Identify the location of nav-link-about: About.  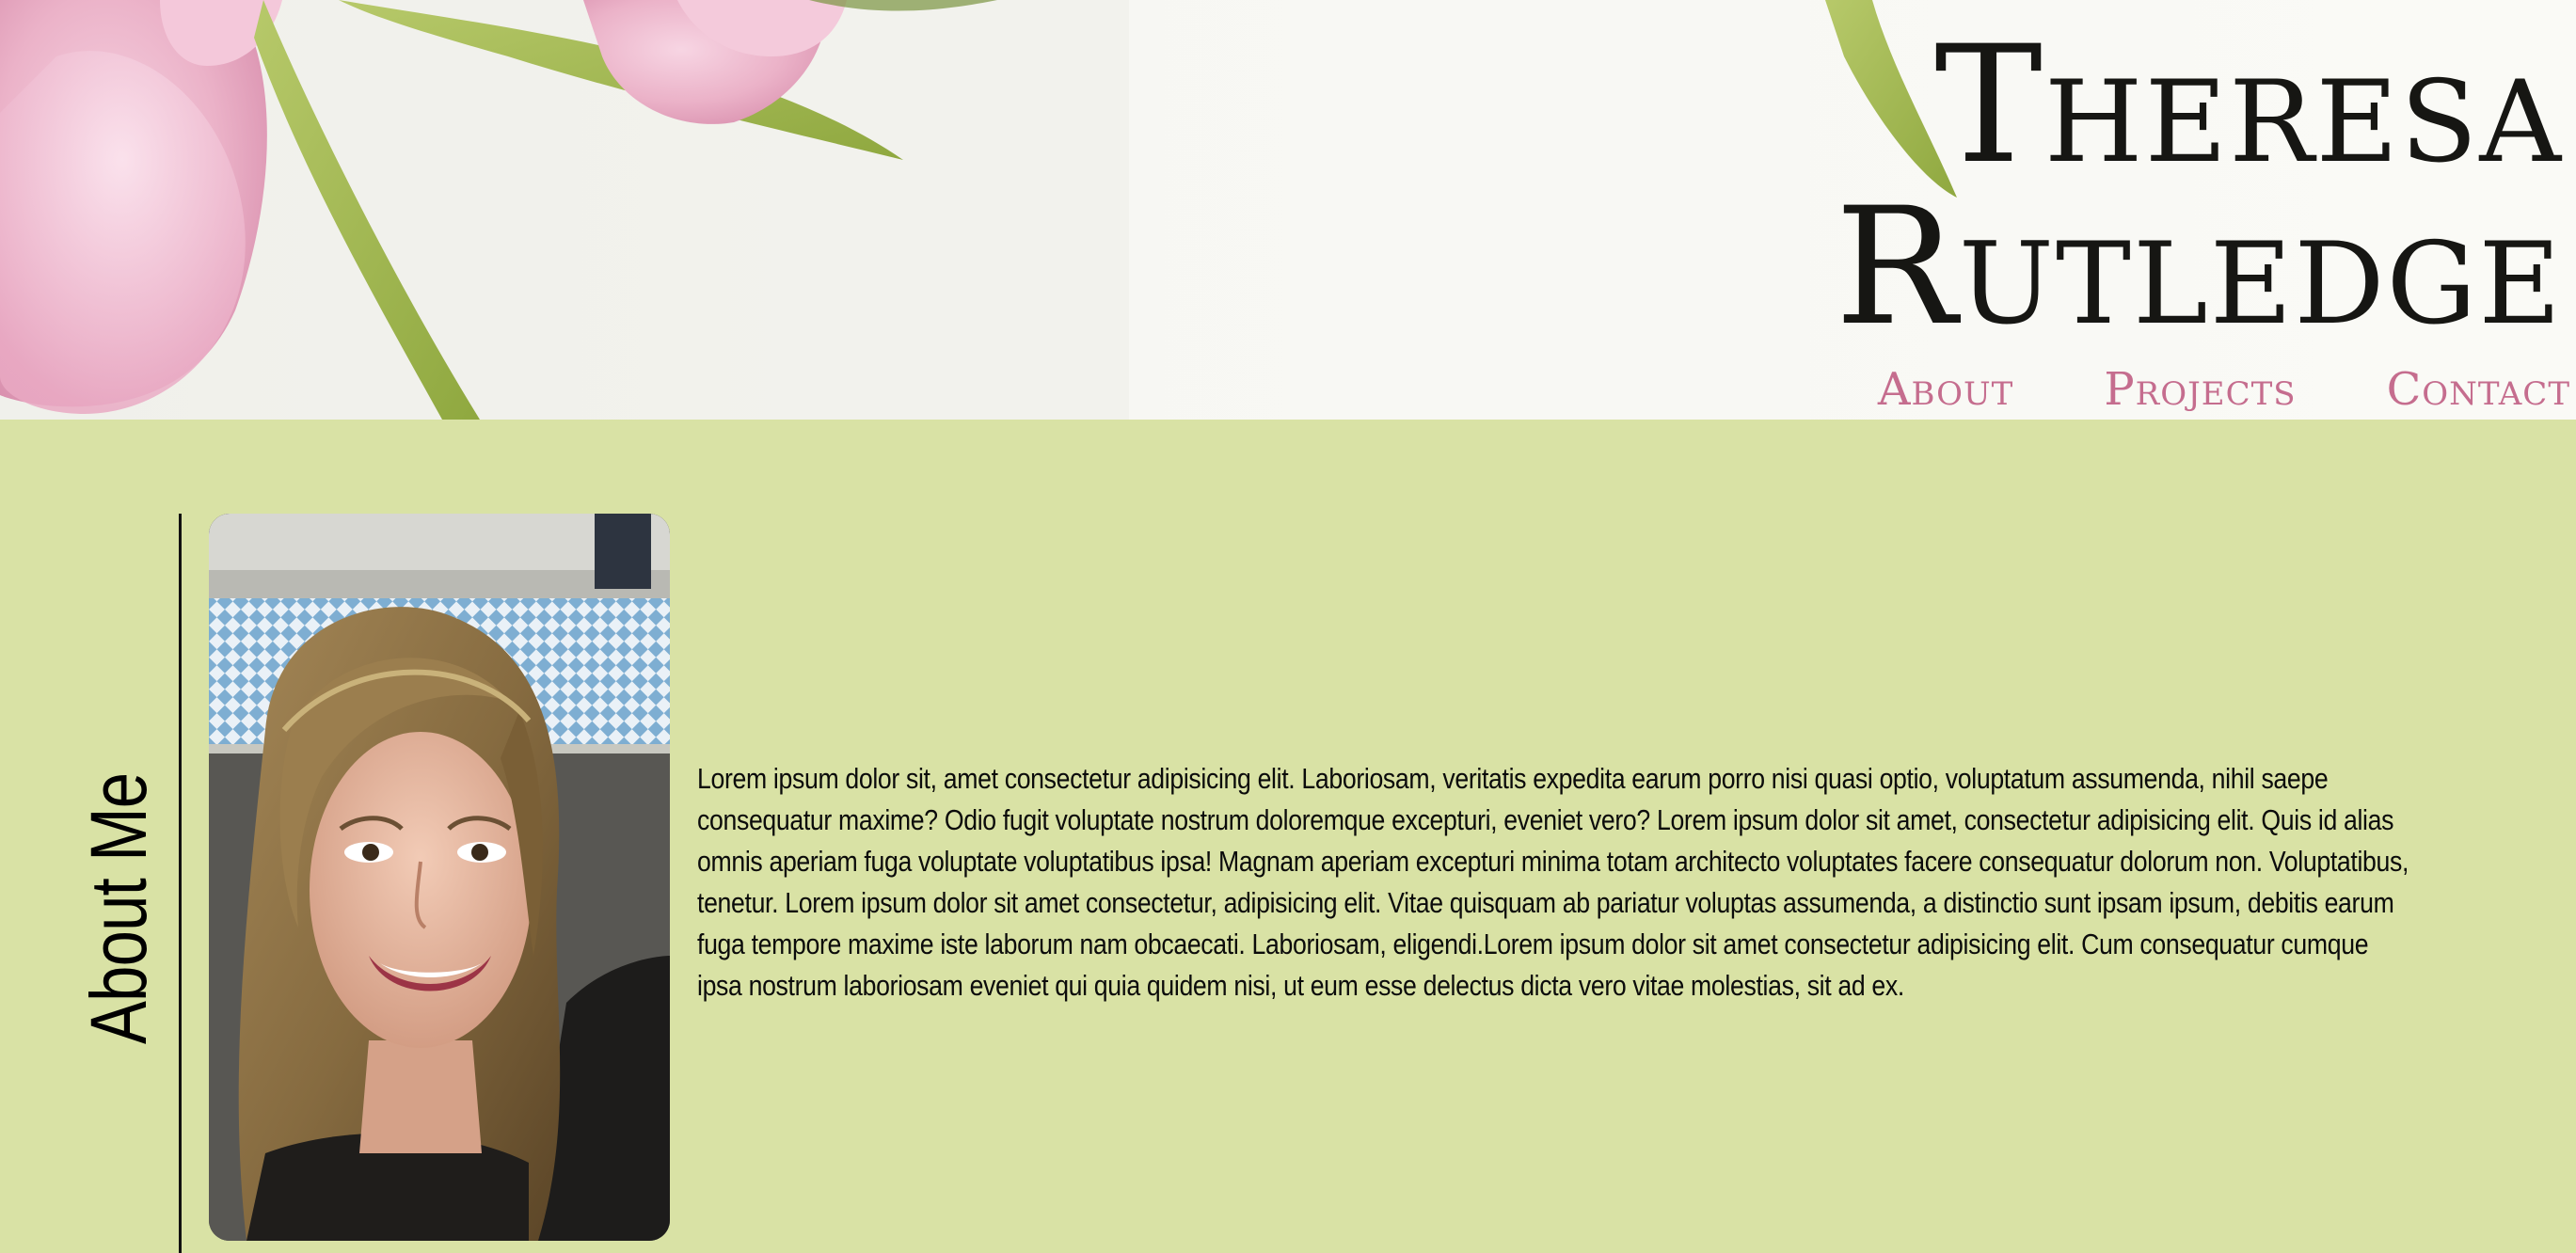
(1946, 389).